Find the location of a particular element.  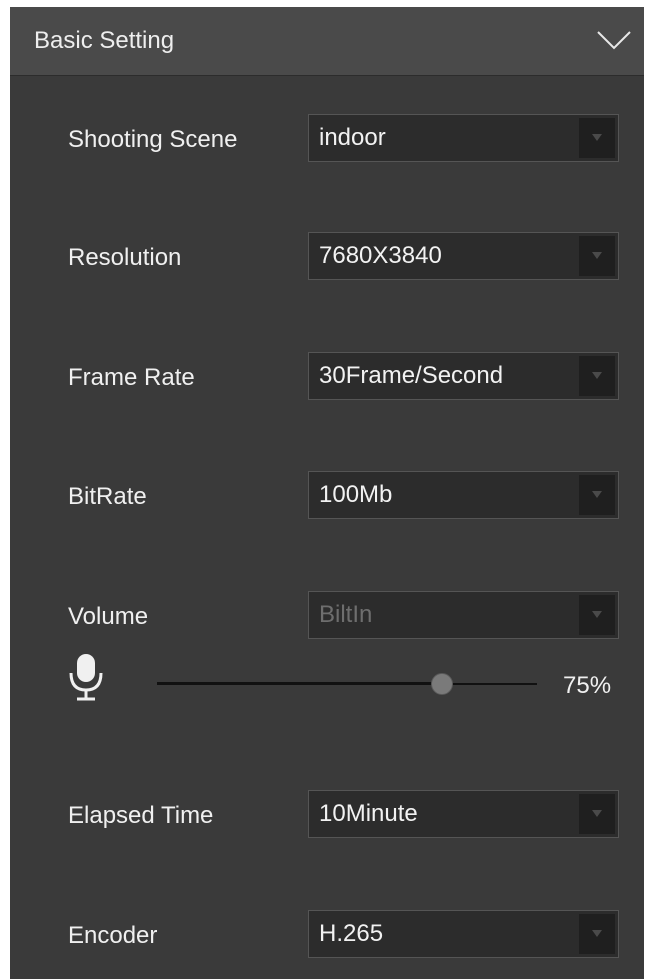

volume-percent: 75% is located at coordinates (587, 685).